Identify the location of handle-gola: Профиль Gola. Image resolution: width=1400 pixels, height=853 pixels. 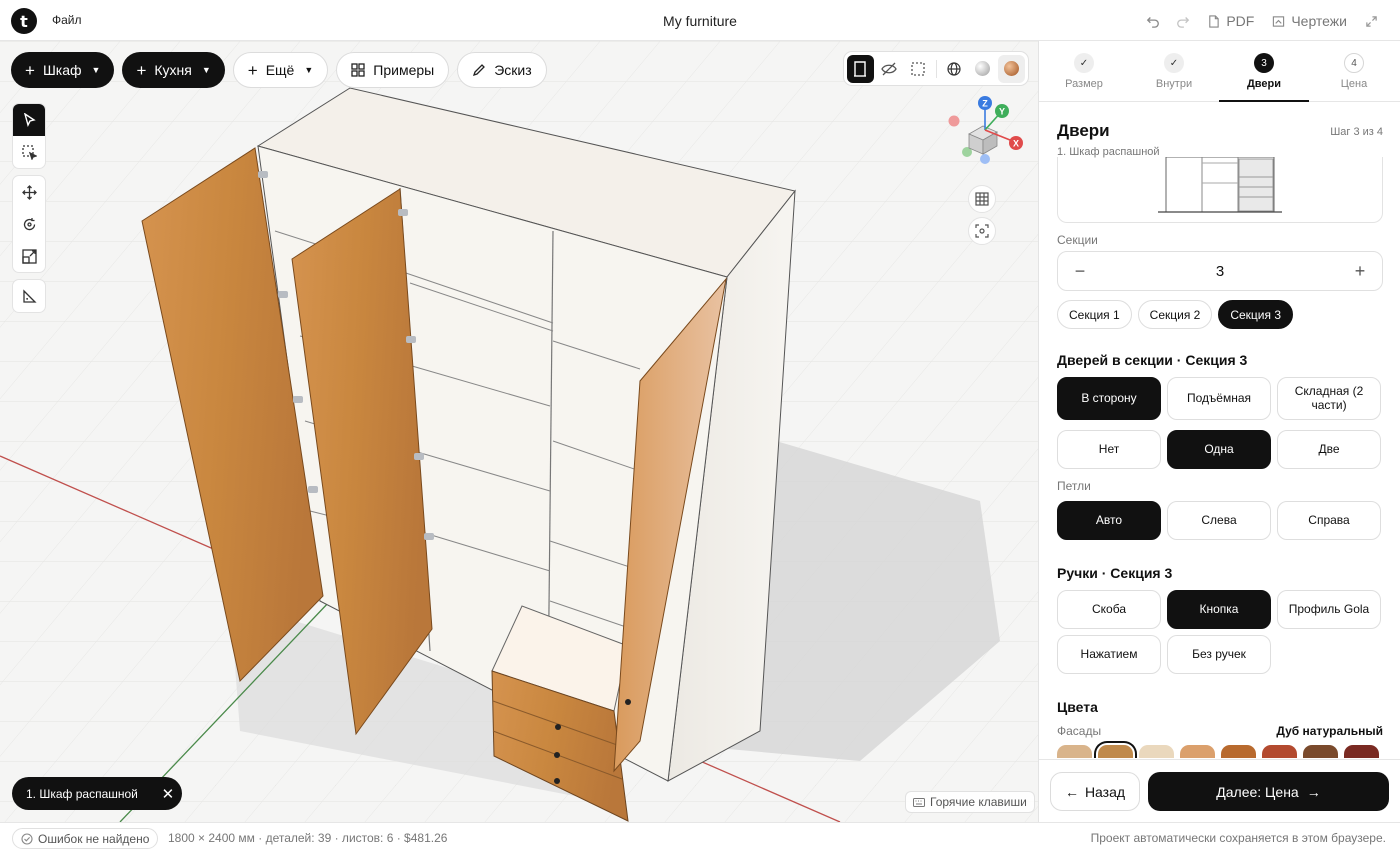
(1329, 609).